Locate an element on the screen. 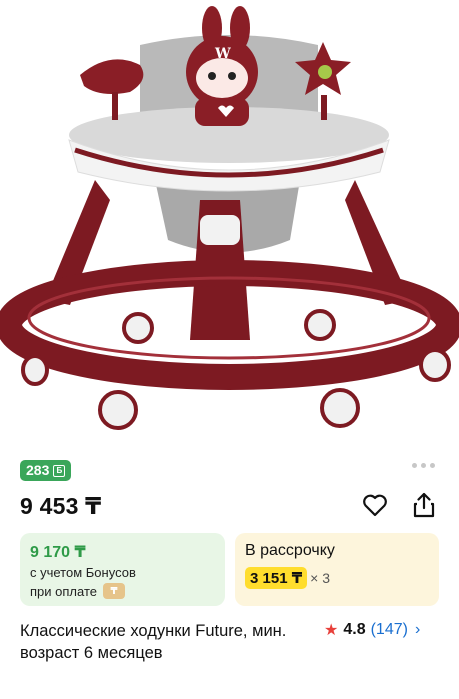 The image size is (459, 699). heart-icon is located at coordinates (375, 505).